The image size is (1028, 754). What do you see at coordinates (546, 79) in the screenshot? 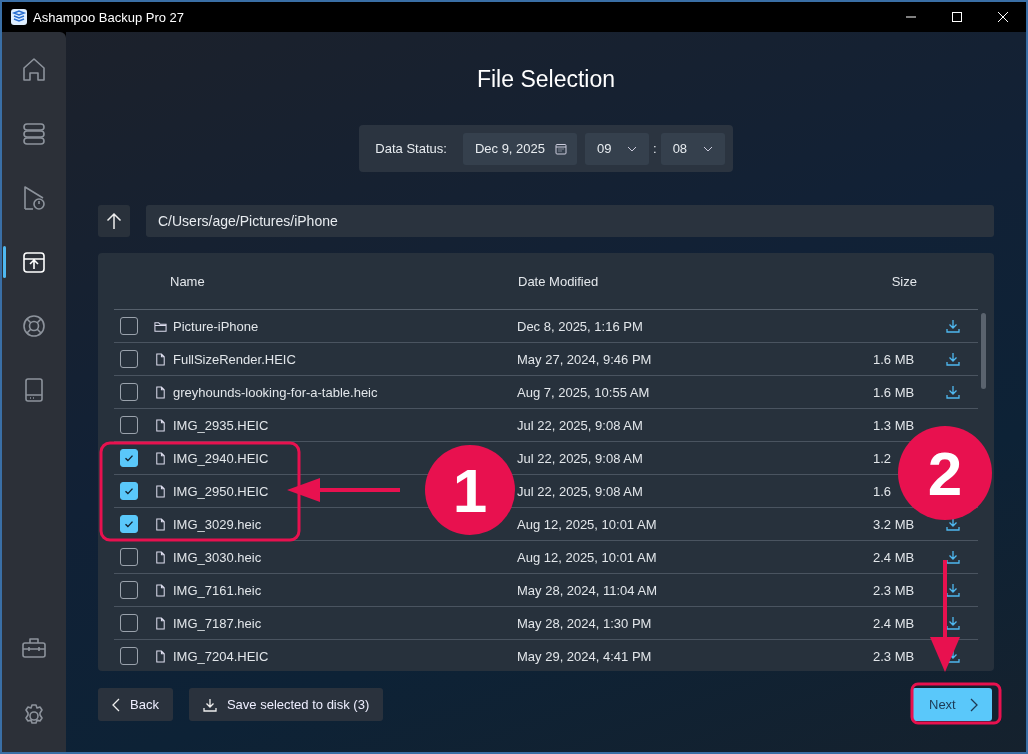
I see `page-title: File Selection` at bounding box center [546, 79].